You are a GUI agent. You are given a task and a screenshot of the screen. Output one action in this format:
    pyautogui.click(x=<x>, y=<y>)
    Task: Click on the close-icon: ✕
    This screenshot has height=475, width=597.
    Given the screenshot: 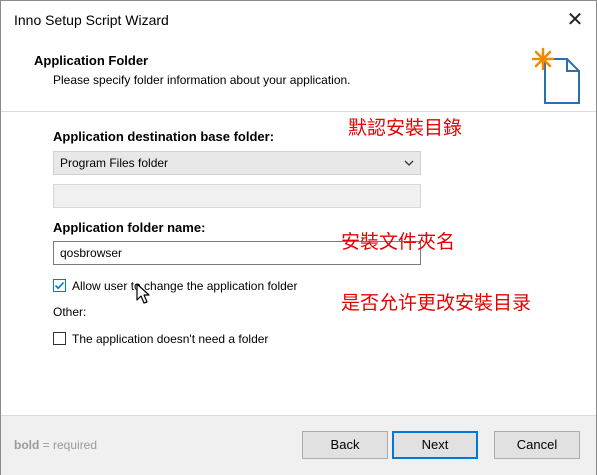 What is the action you would take?
    pyautogui.click(x=575, y=20)
    